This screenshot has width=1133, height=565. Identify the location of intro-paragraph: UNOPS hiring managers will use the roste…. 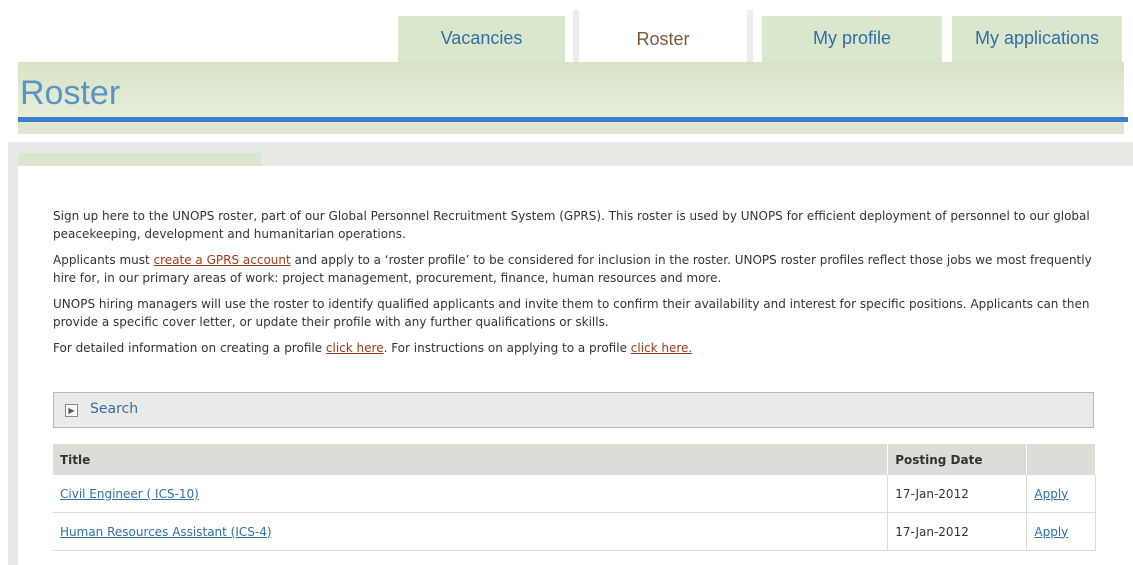
(571, 313).